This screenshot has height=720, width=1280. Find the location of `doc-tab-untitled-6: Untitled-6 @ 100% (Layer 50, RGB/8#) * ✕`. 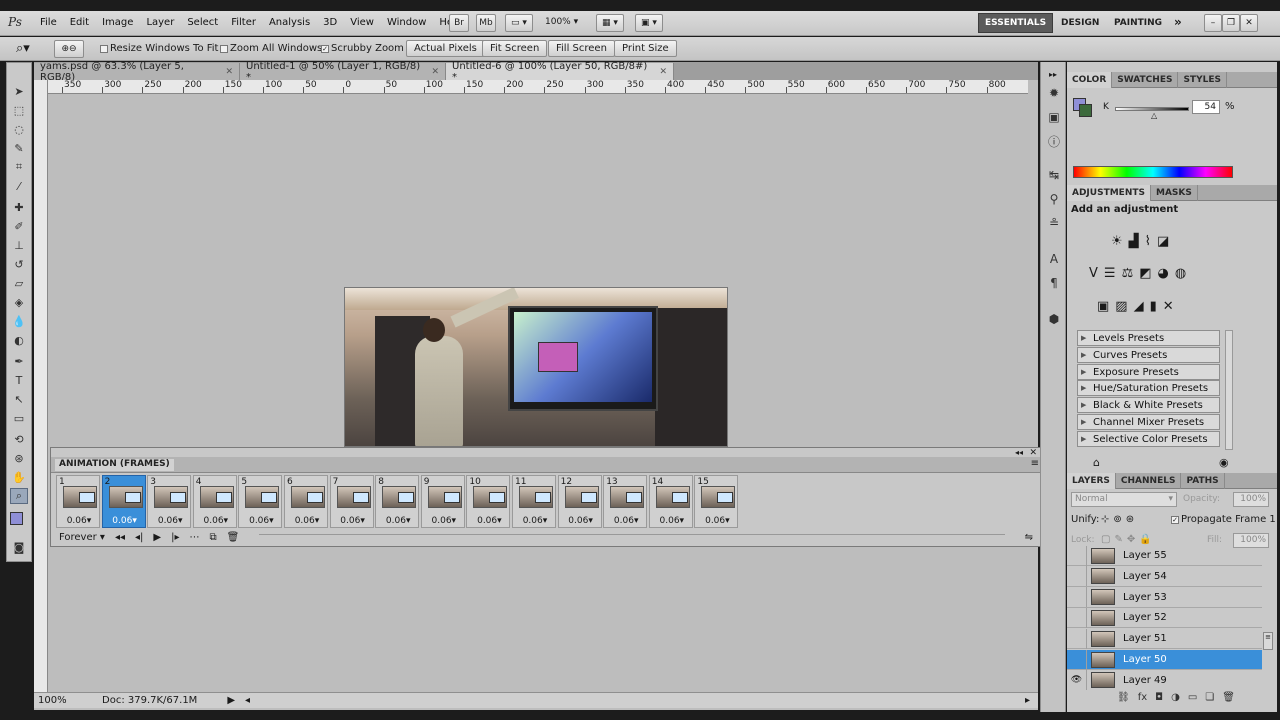

doc-tab-untitled-6: Untitled-6 @ 100% (Layer 50, RGB/8#) * ✕ is located at coordinates (560, 72).